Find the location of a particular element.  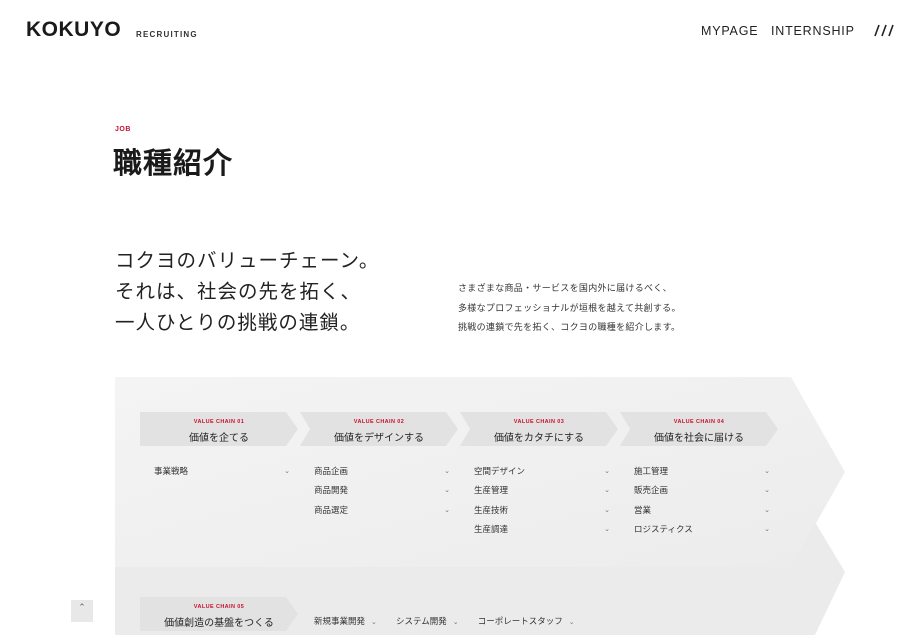

job-item: コーポレートスタッフ ⌄ is located at coordinates (526, 621).